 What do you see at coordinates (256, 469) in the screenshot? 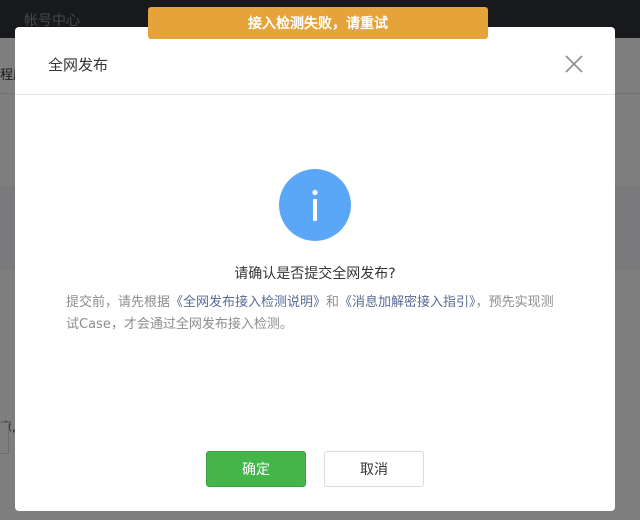
I see `confirm-button: 确定` at bounding box center [256, 469].